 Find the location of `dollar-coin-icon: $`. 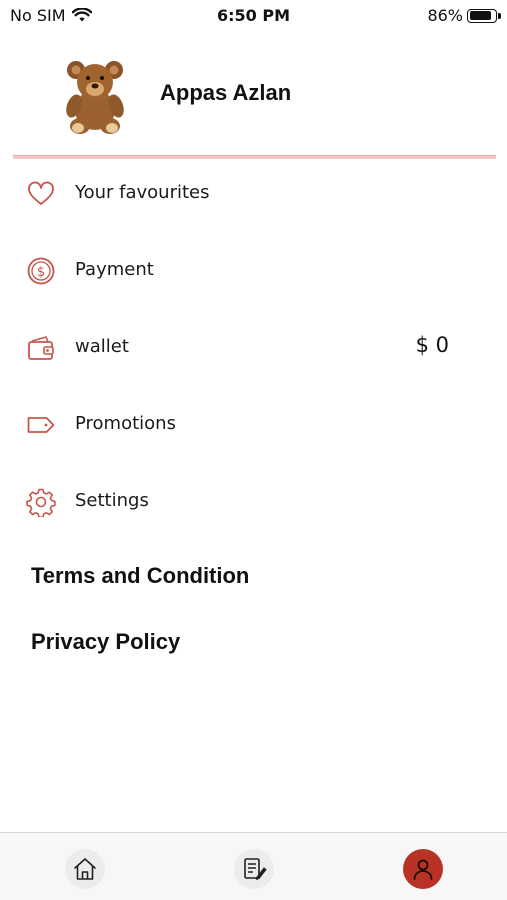

dollar-coin-icon: $ is located at coordinates (41, 271).